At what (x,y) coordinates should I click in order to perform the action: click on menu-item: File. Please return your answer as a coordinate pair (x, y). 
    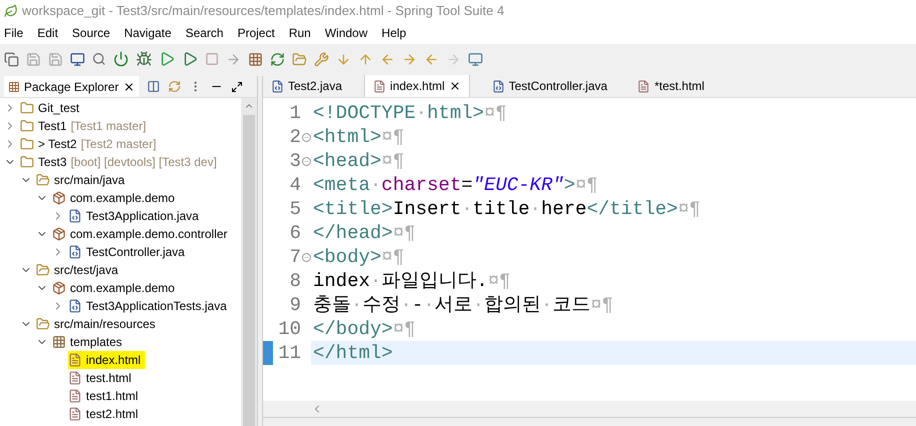
    Looking at the image, I should click on (14, 33).